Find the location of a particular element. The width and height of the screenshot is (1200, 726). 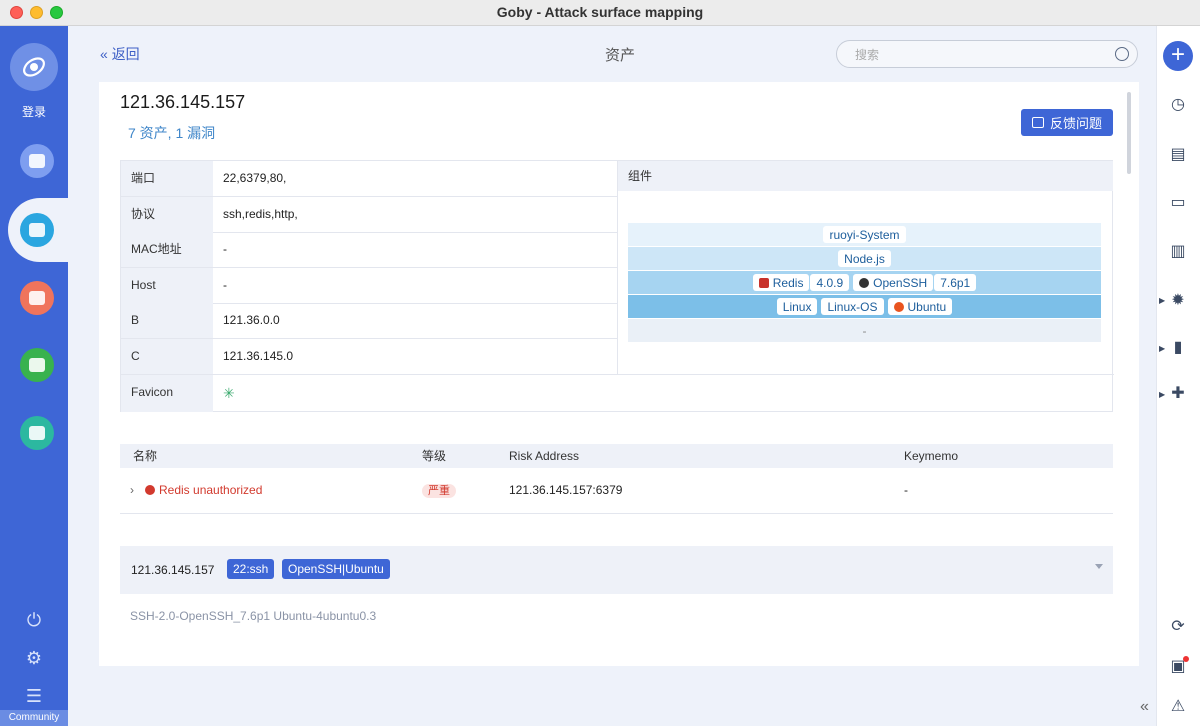

menu-icon: ☰ is located at coordinates (34, 696).